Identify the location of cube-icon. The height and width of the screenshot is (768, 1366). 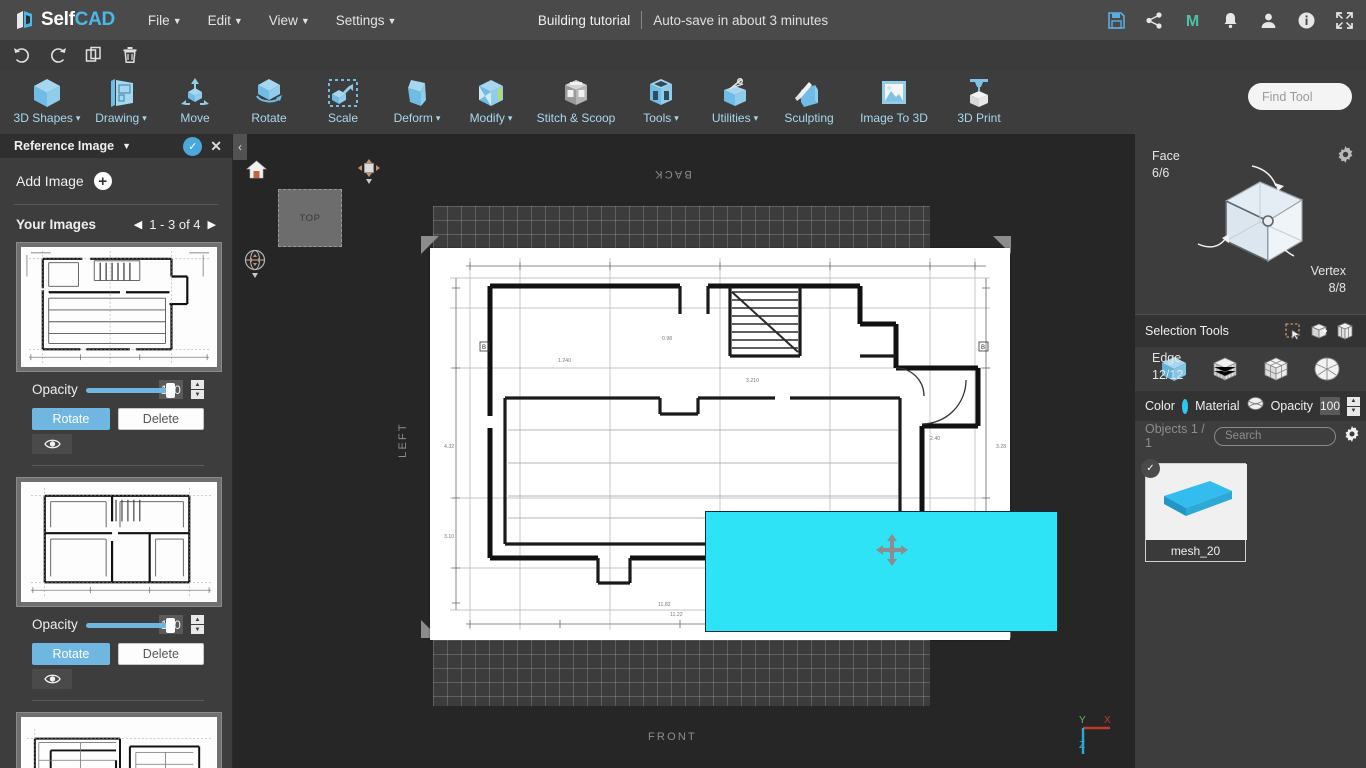
(47, 93).